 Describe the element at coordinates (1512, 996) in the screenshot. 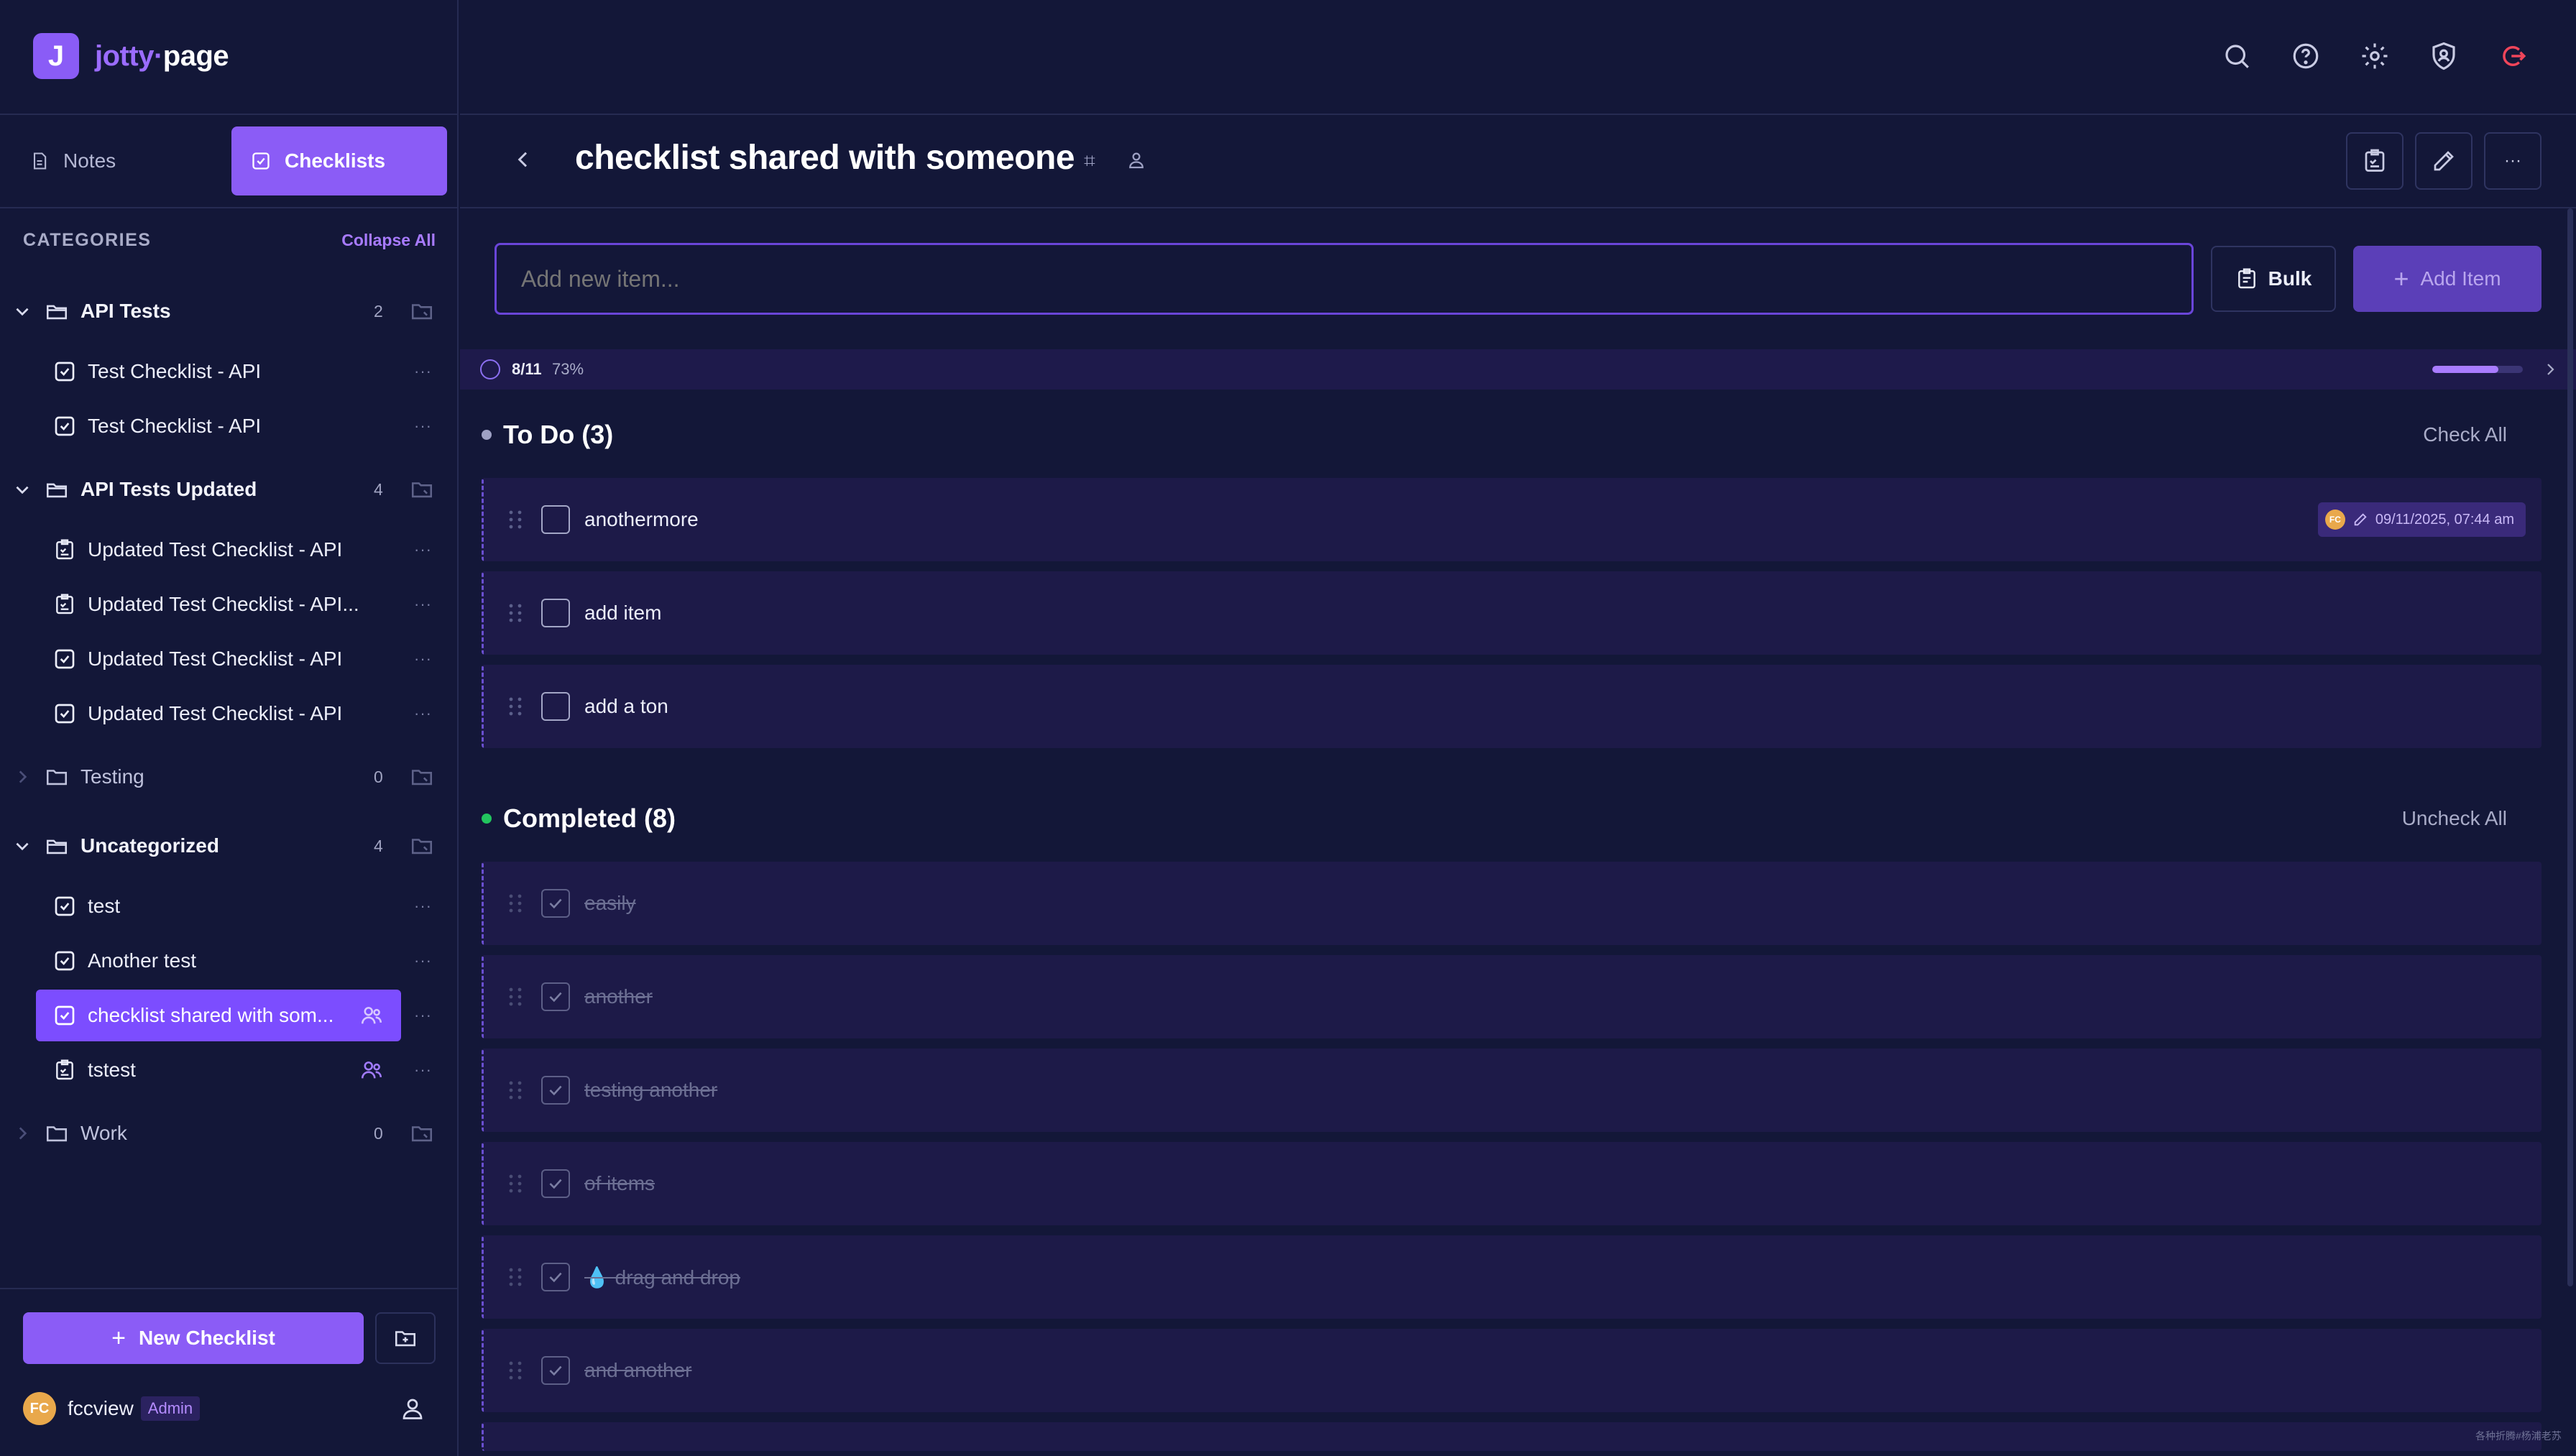

I see `task-row-completed: another` at that location.